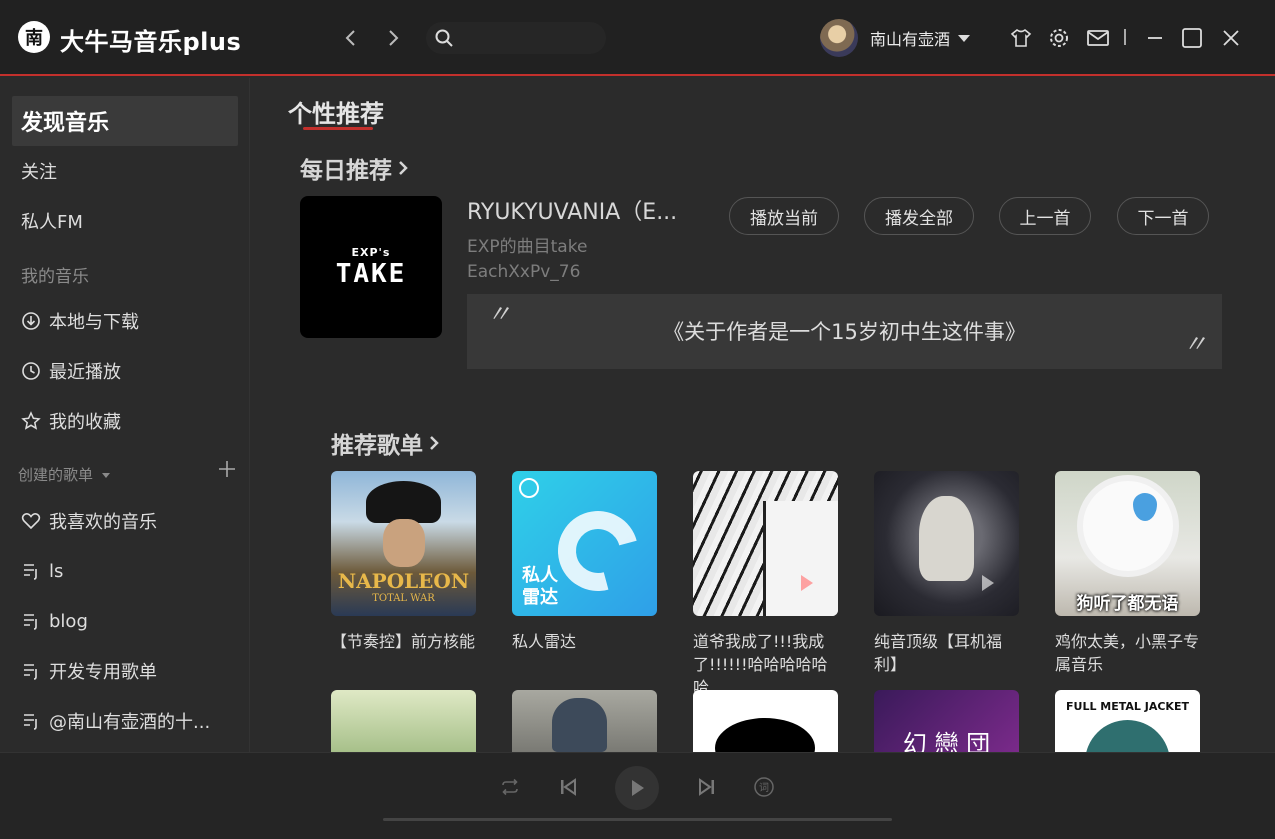  Describe the element at coordinates (103, 672) in the screenshot. I see `sidebar-item-label: 开发专用歌单` at that location.